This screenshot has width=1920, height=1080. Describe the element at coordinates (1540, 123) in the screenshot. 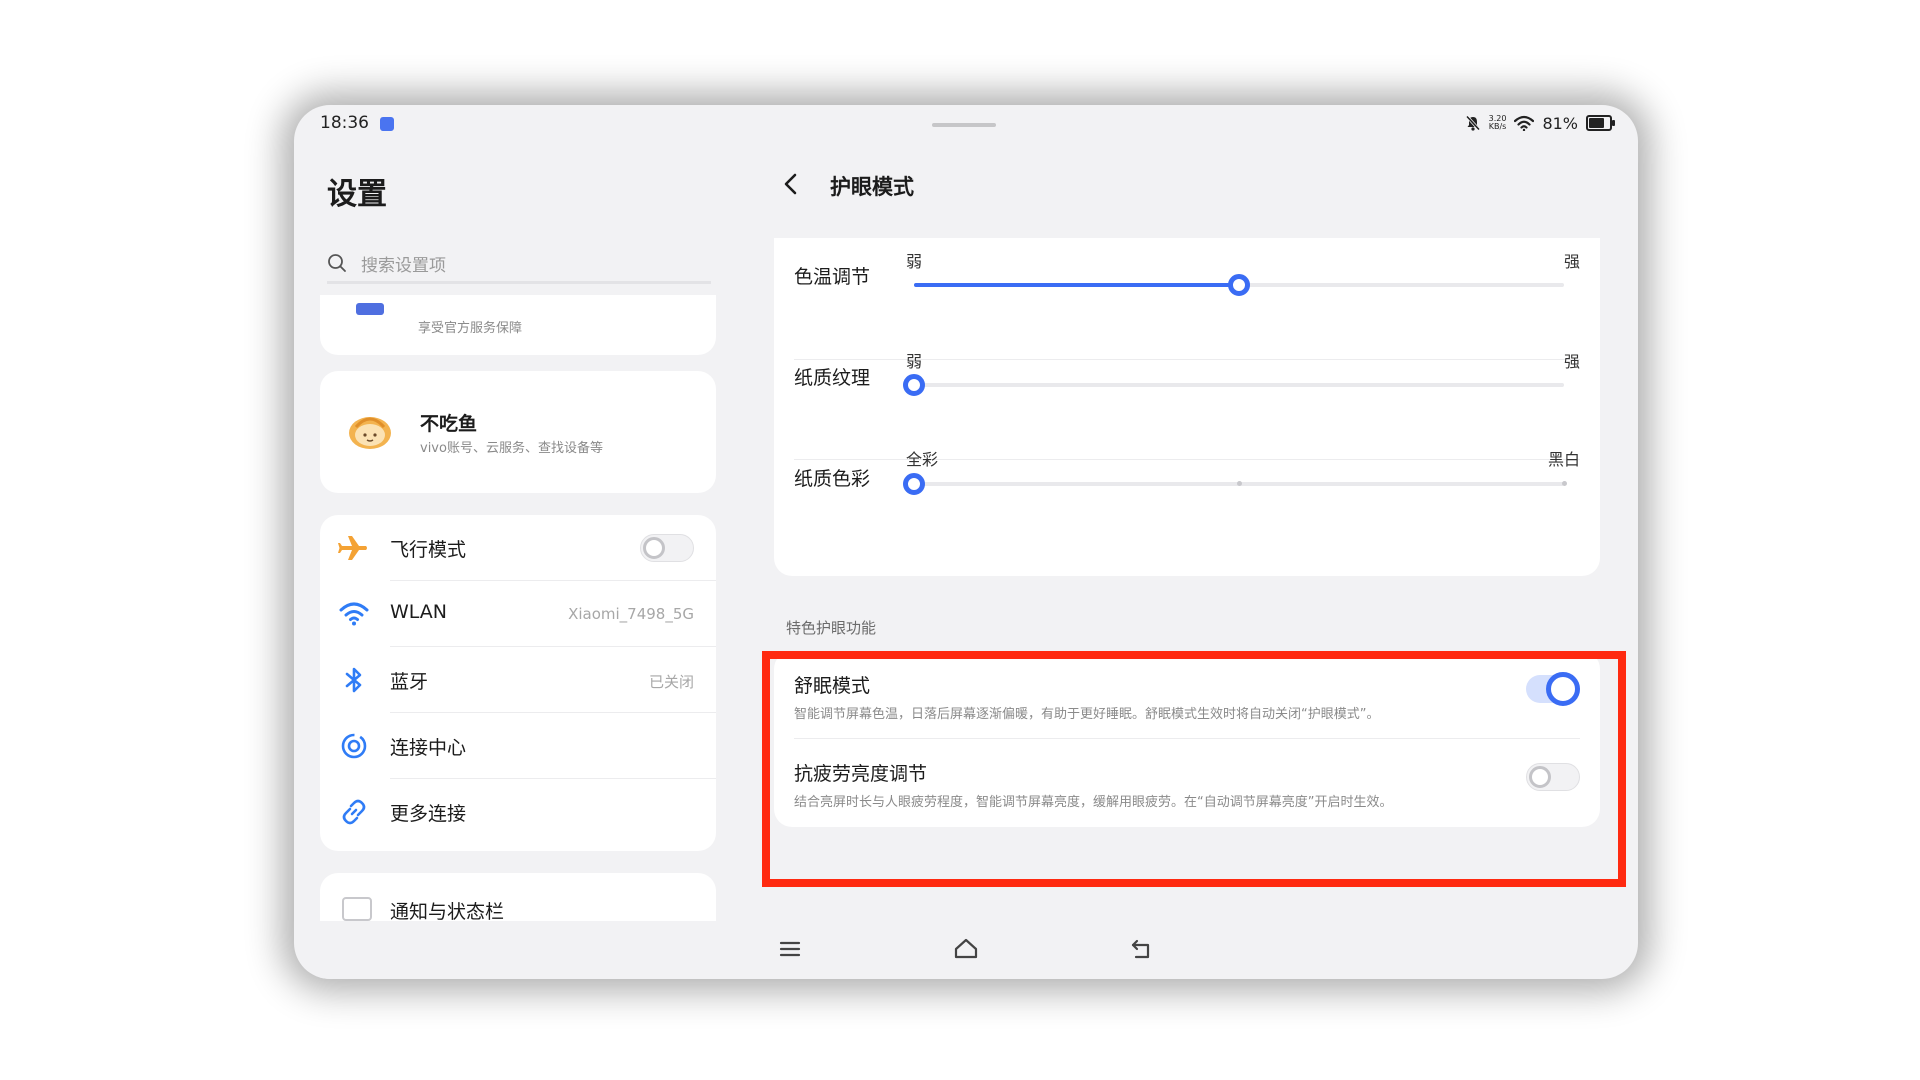

I see `status-icons: 3.20 KB/s 81%` at that location.